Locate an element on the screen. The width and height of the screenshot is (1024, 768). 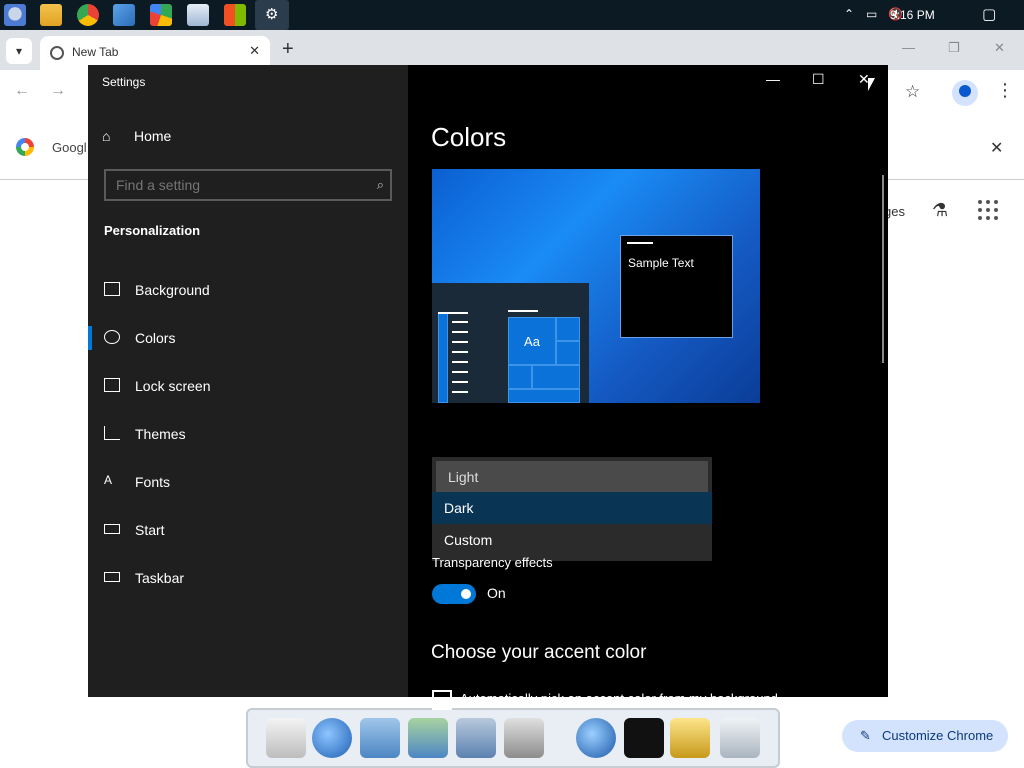
restore-browser-button: ❐ is located at coordinates (954, 48).